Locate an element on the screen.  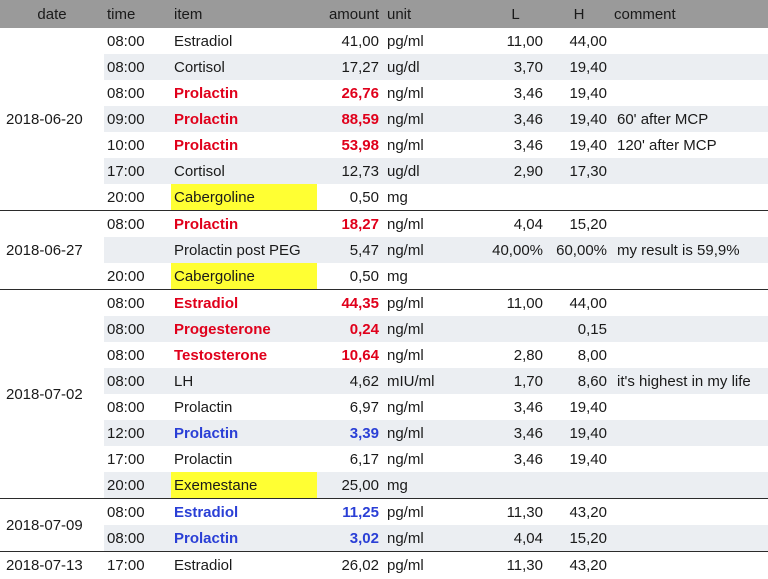
table-row: 08:00 Progesterone 0,24 ng/ml 0,15 is located at coordinates (384, 329).